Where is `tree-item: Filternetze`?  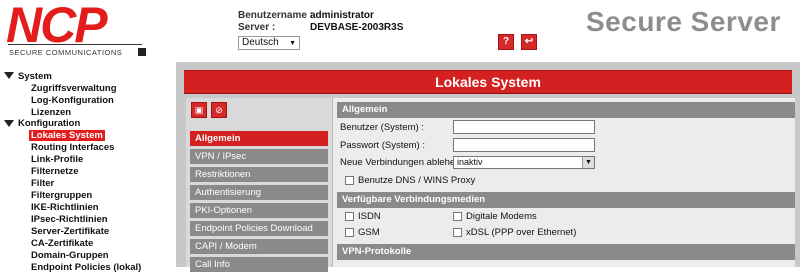
tree-item: Filternetze is located at coordinates (55, 171).